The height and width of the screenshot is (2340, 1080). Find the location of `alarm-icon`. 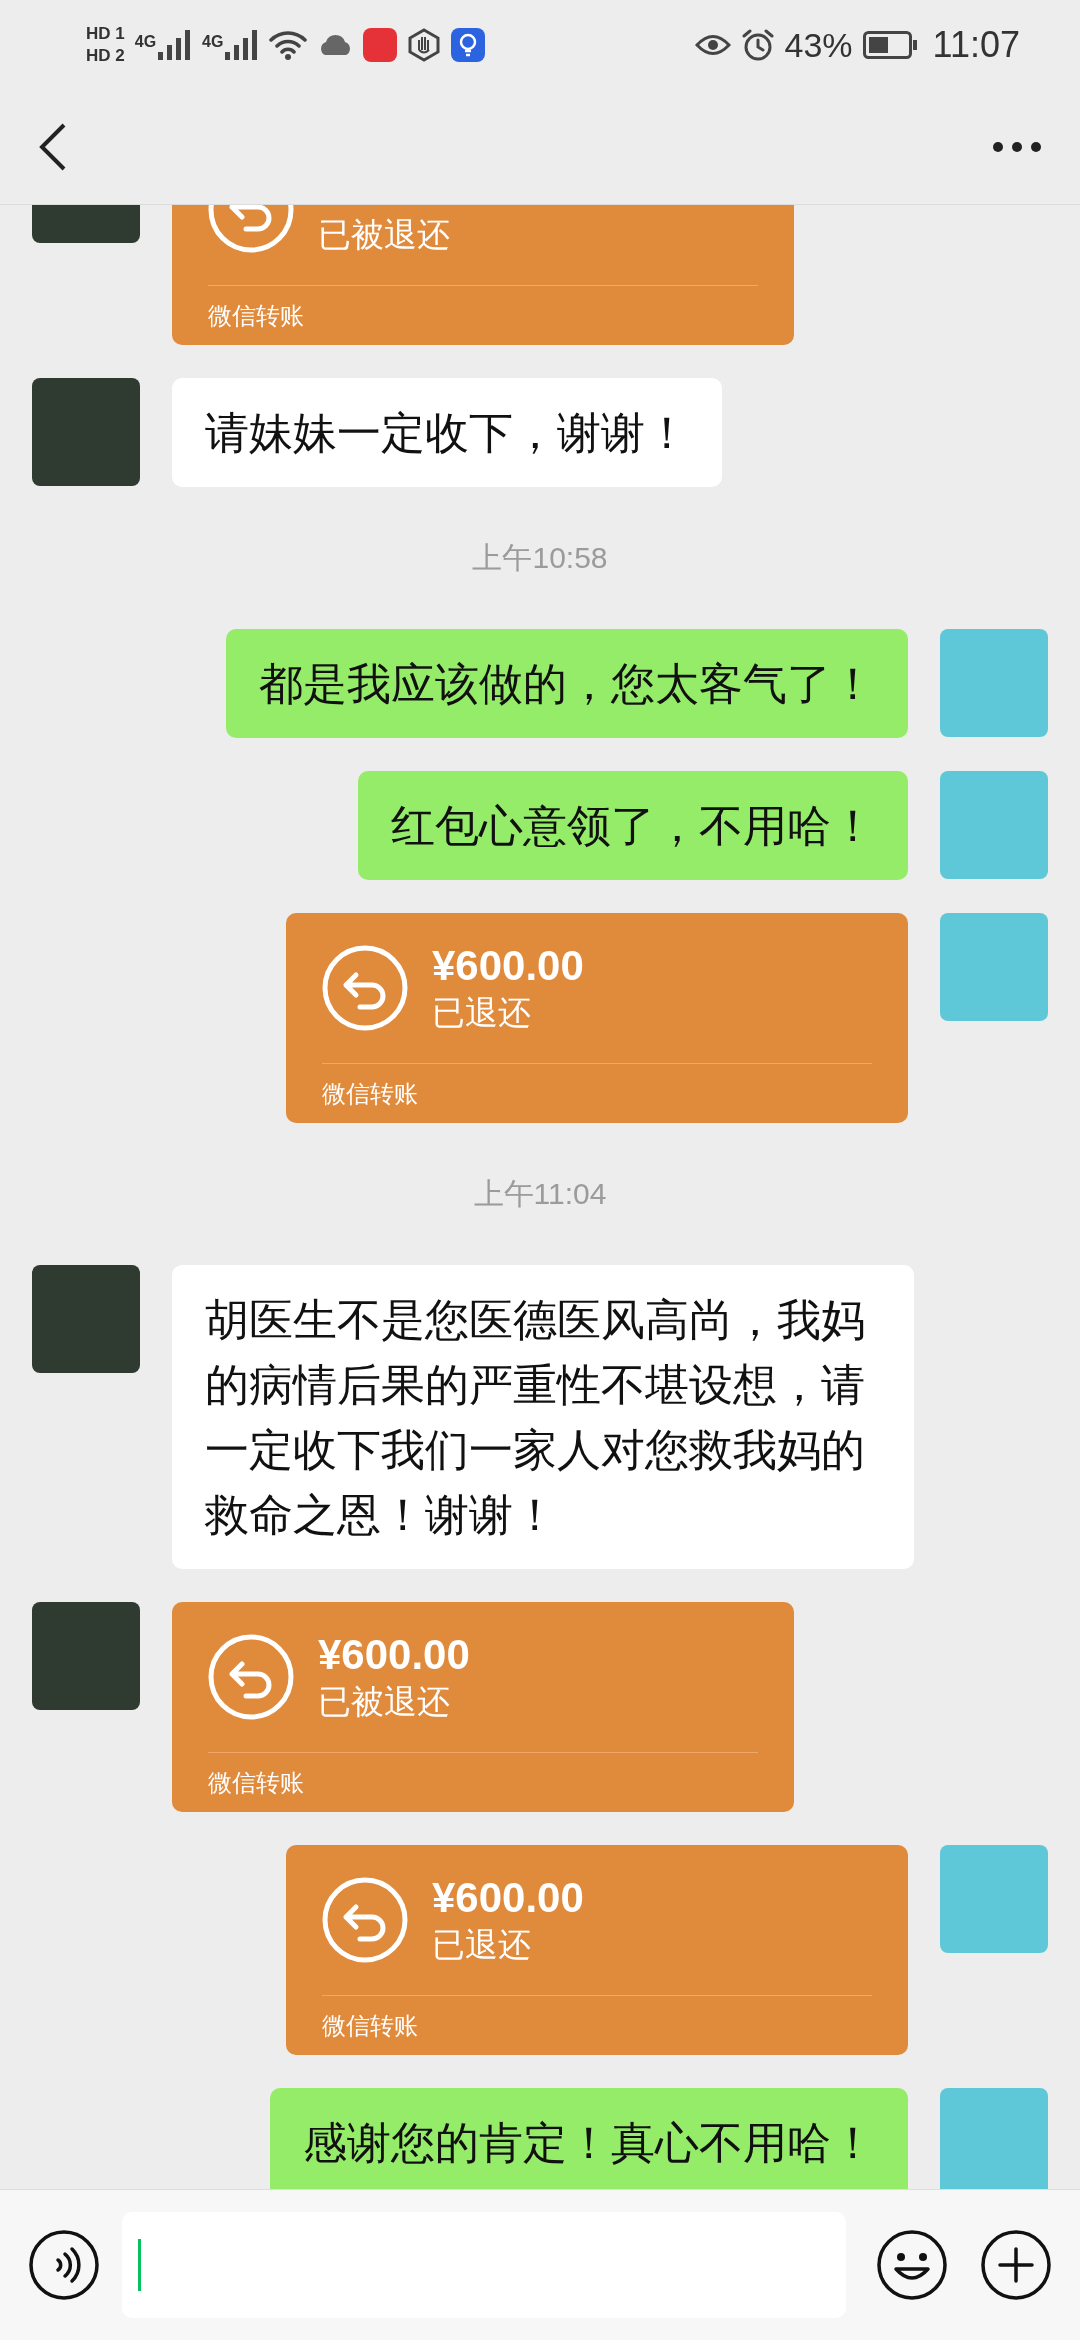

alarm-icon is located at coordinates (757, 45).